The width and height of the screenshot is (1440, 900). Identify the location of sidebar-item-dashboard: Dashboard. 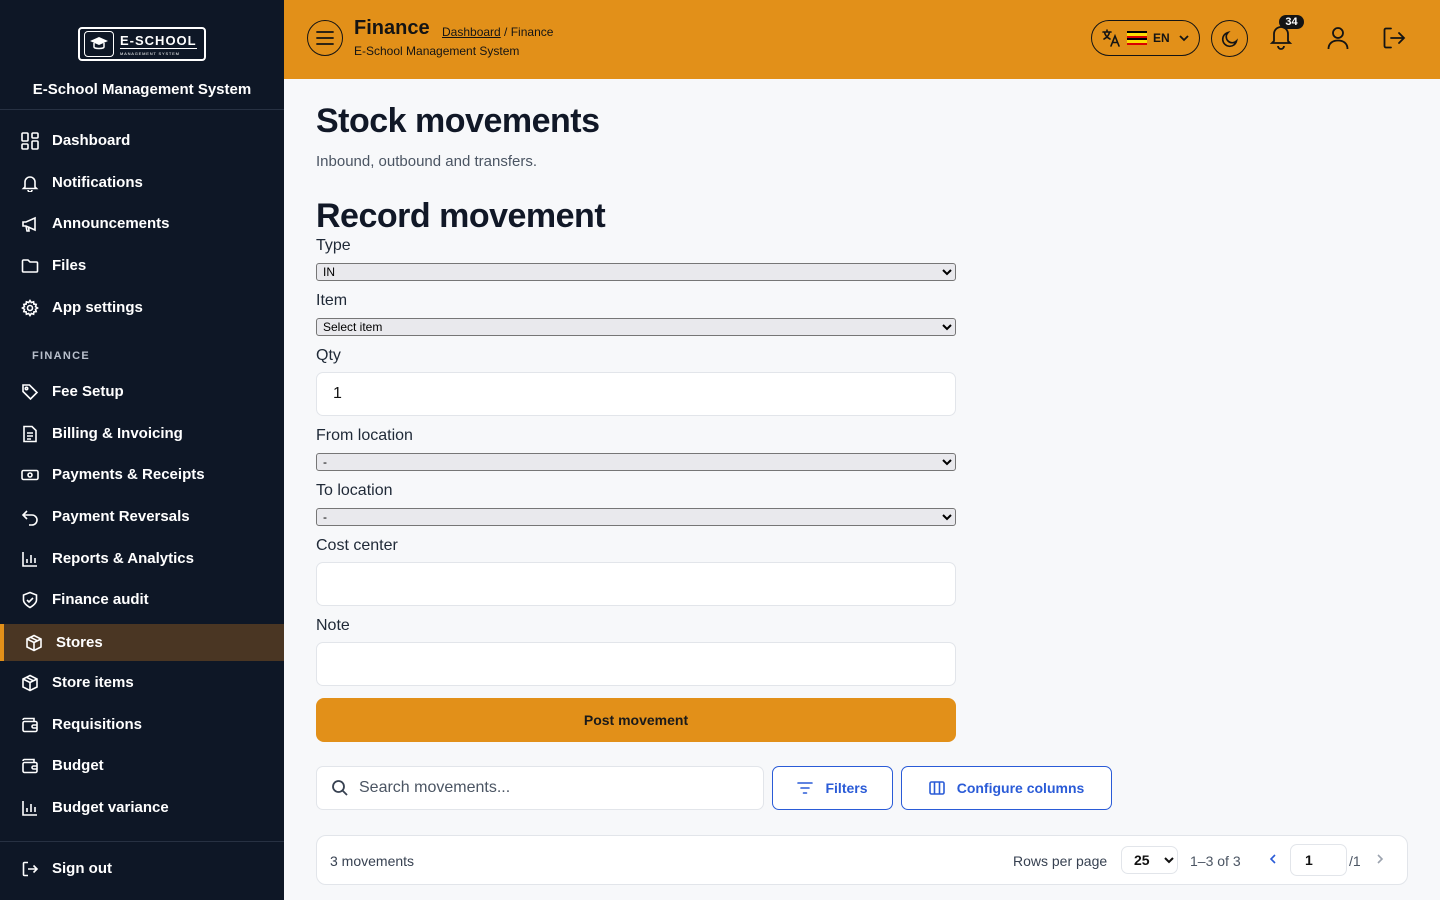
(142, 140).